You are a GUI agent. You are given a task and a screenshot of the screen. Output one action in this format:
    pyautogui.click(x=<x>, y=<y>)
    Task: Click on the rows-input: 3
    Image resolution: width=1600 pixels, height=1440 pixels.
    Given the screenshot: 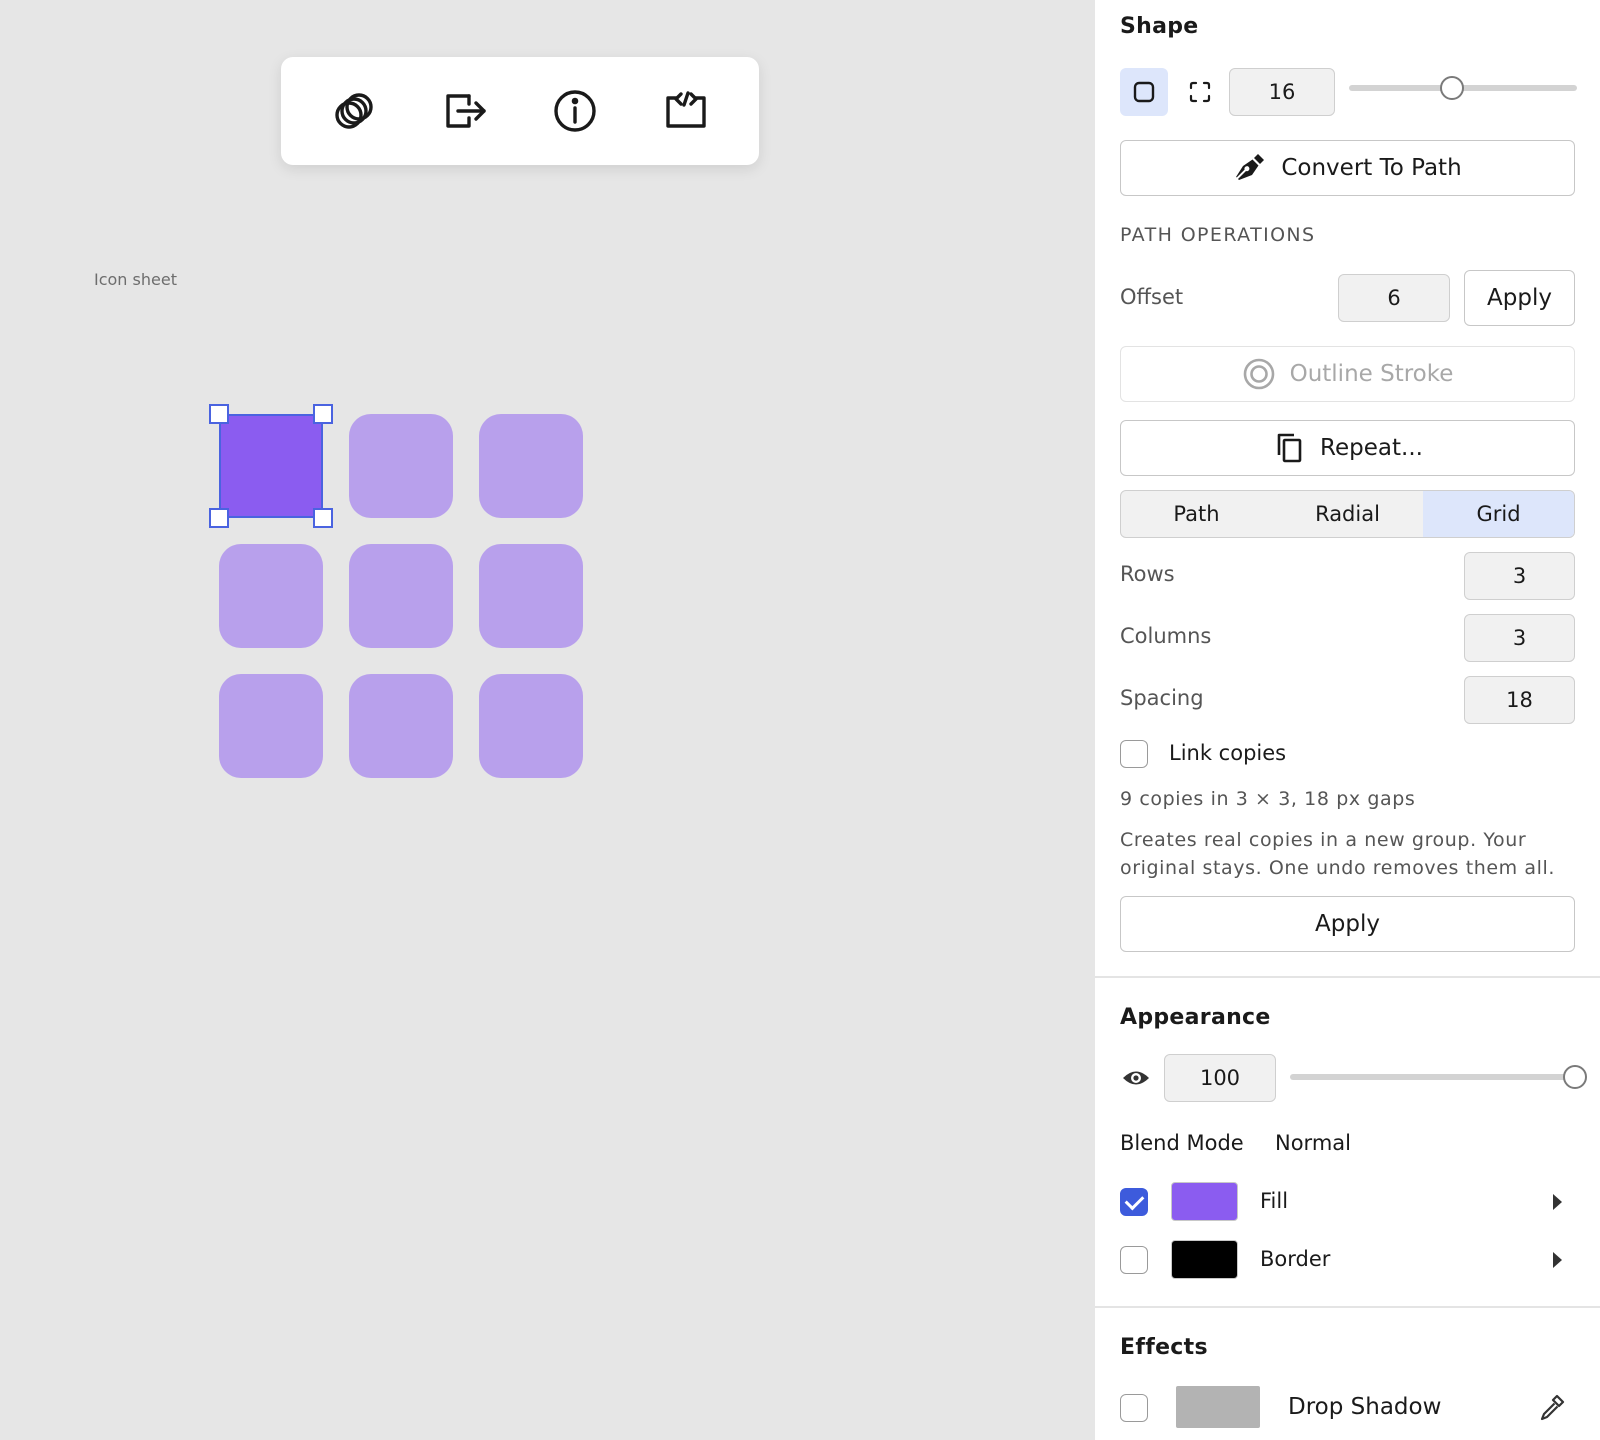 What is the action you would take?
    pyautogui.click(x=1519, y=576)
    